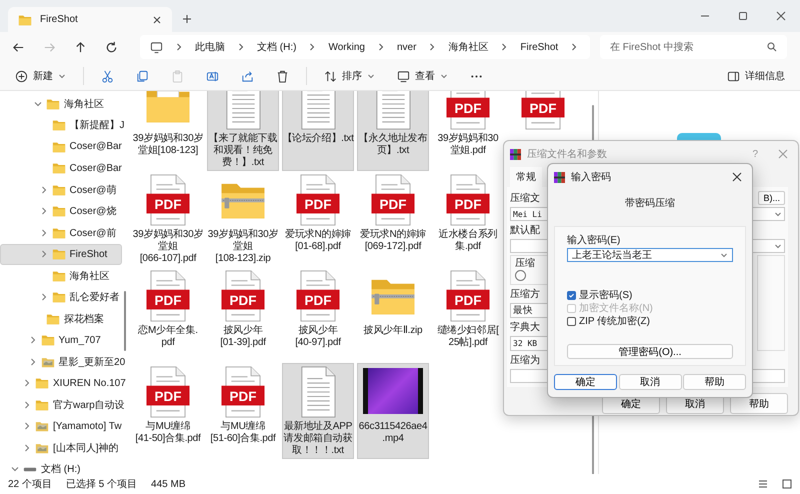  Describe the element at coordinates (90, 19) in the screenshot. I see `window-tab: FireShot` at that location.